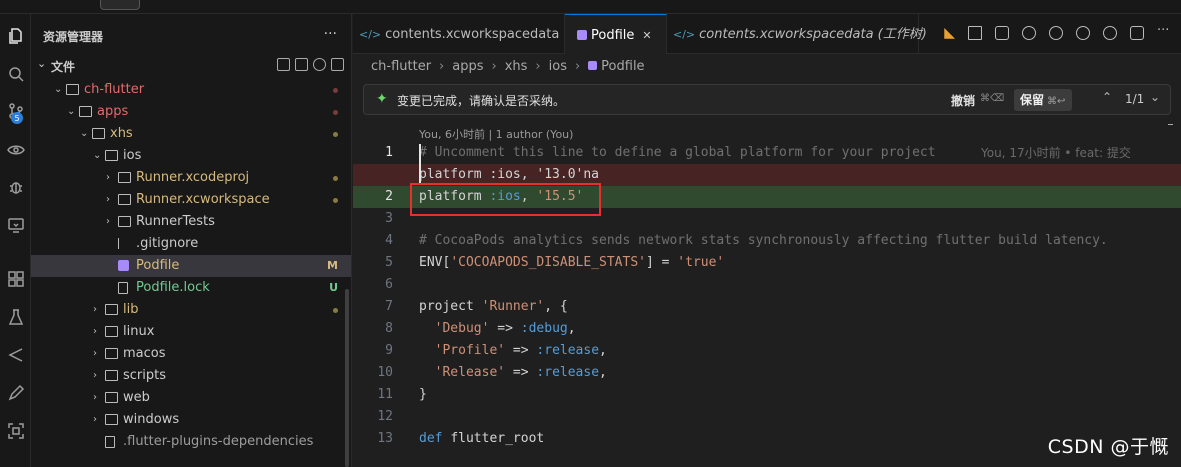 This screenshot has width=1181, height=467. I want to click on breadcrumb-item: ch-flutter, so click(401, 66).